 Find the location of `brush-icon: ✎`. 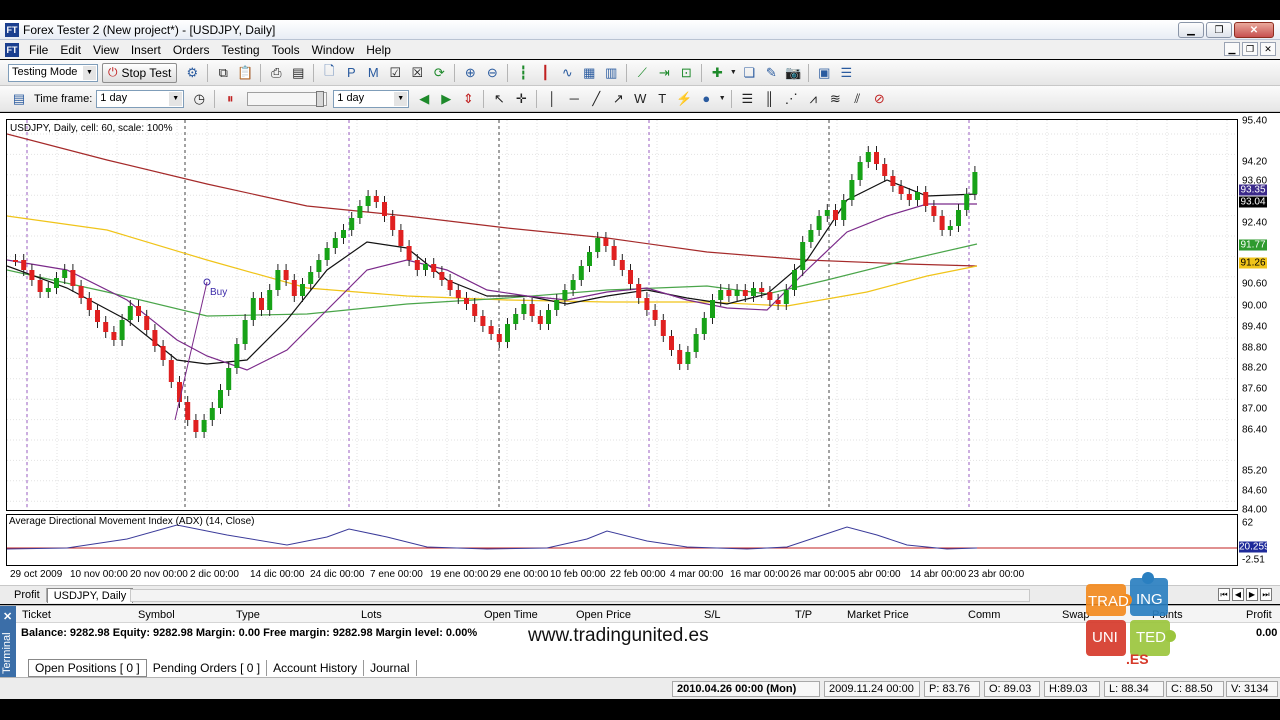

brush-icon: ✎ is located at coordinates (771, 73).